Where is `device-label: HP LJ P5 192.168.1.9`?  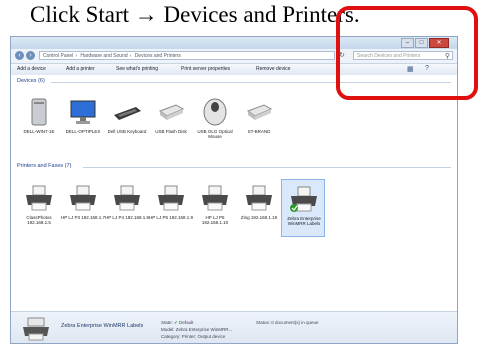 device-label: HP LJ P5 192.168.1.9 is located at coordinates (171, 217).